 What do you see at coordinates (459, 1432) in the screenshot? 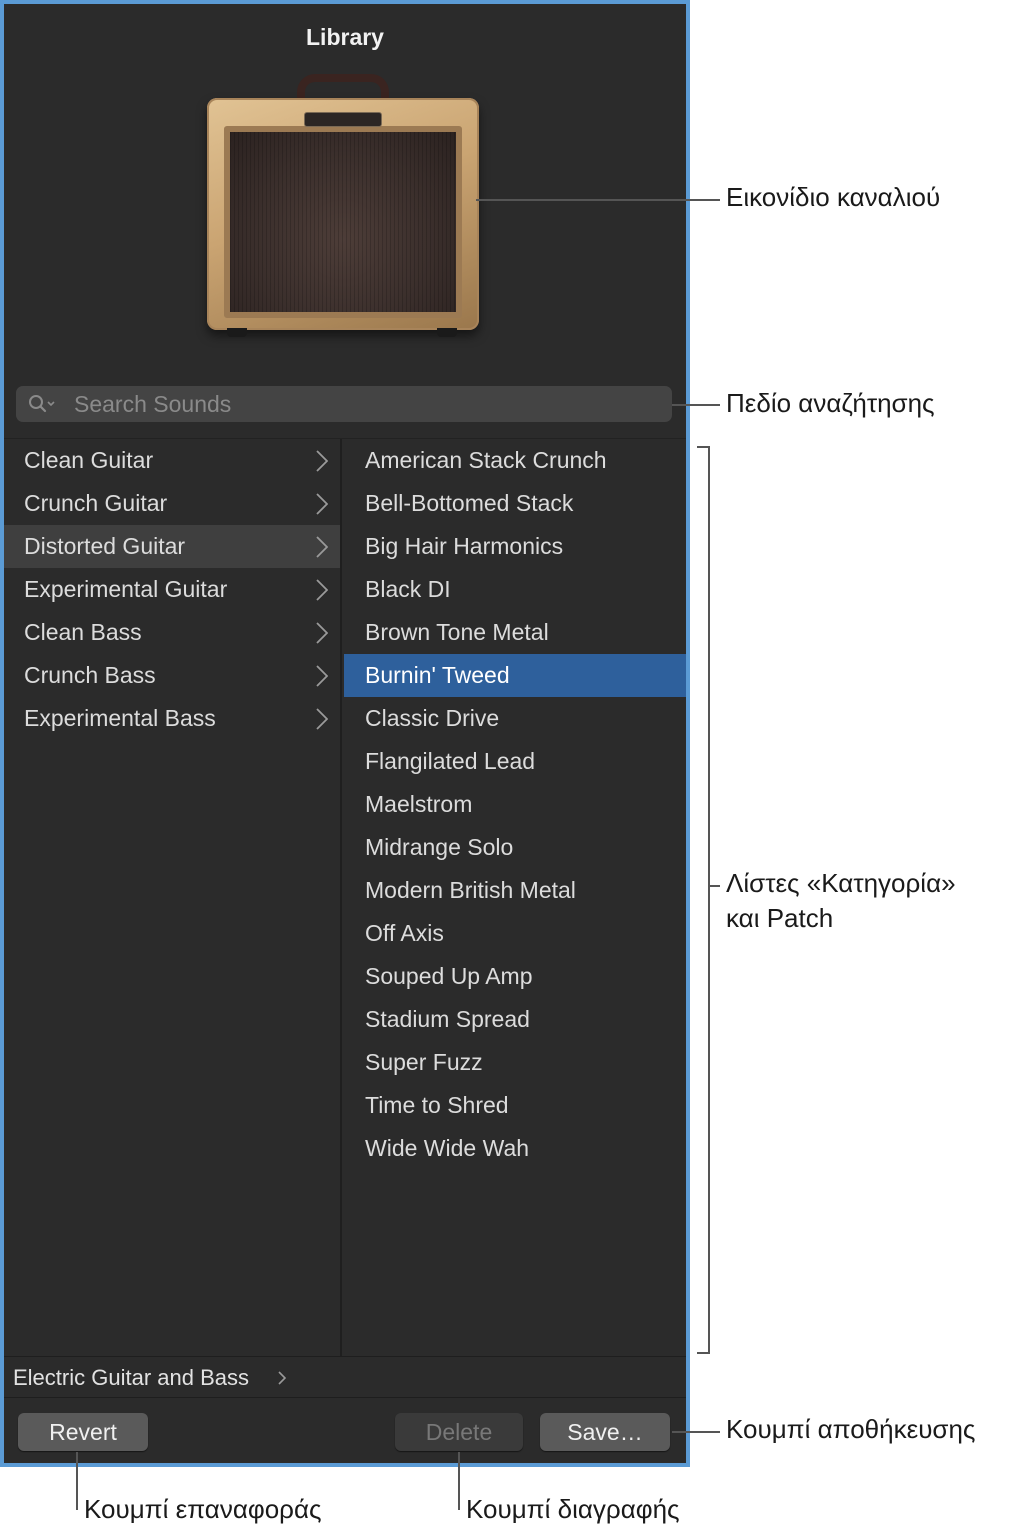
I see `delete-button: Delete` at bounding box center [459, 1432].